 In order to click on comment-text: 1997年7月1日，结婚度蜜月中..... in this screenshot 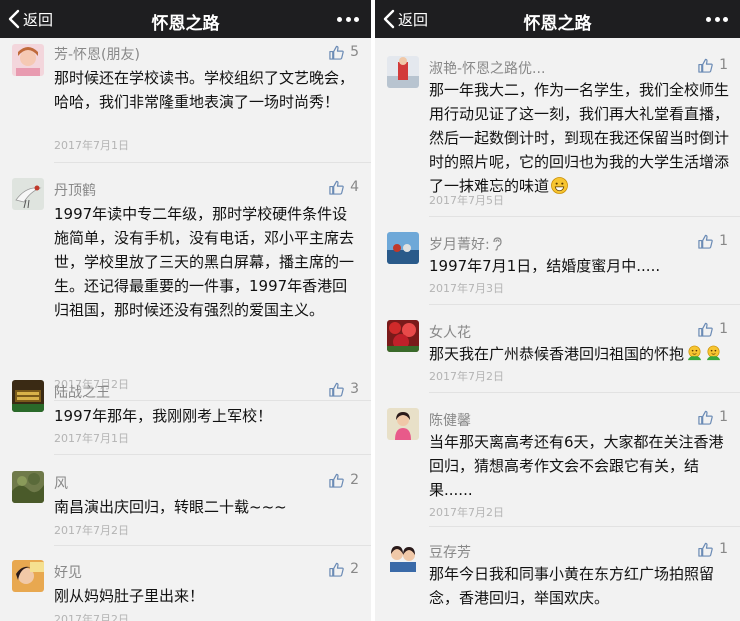, I will do `click(545, 266)`.